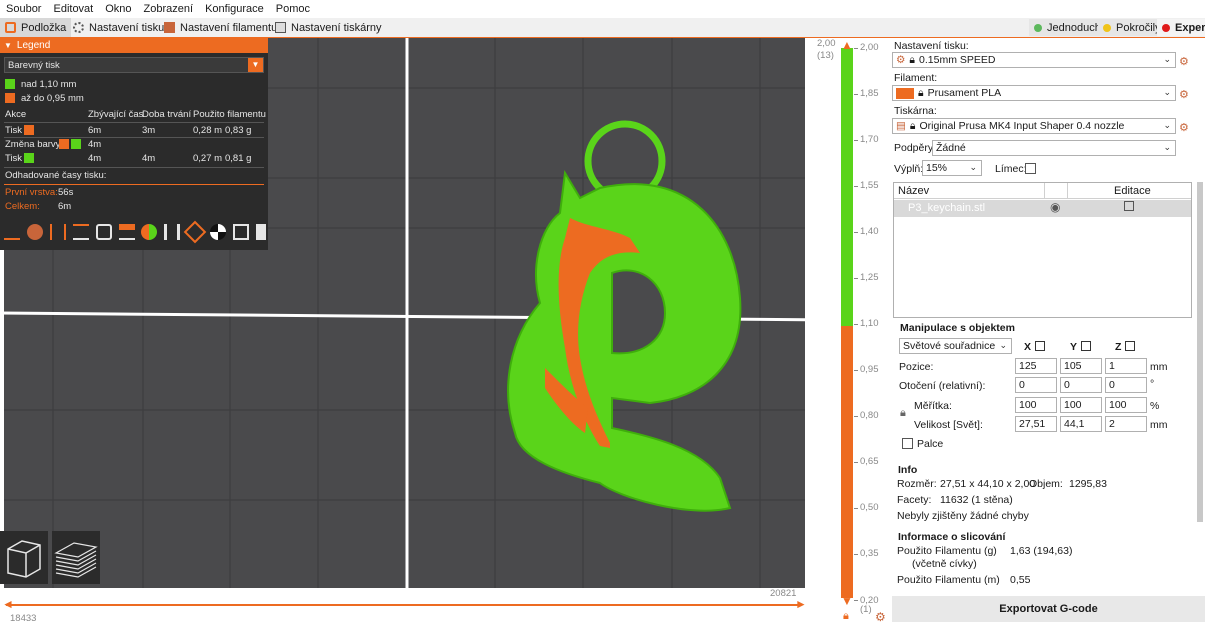 The image size is (1205, 625). I want to click on seams-icon, so click(103, 232).